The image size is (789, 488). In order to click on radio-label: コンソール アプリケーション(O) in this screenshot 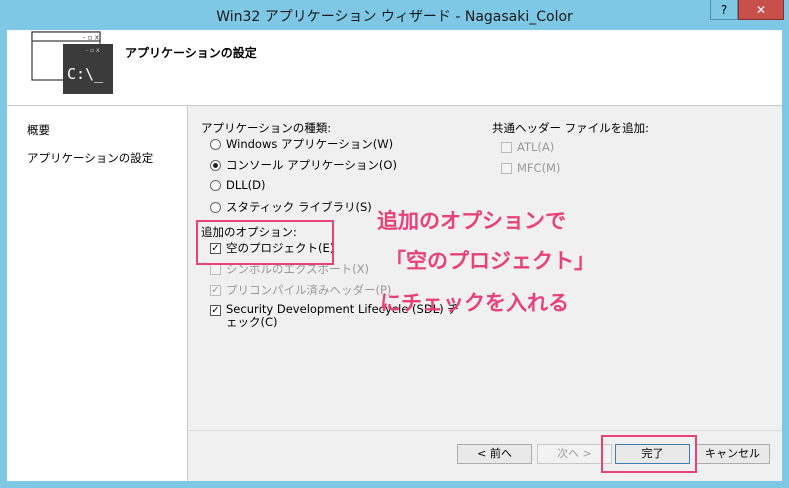, I will do `click(311, 165)`.